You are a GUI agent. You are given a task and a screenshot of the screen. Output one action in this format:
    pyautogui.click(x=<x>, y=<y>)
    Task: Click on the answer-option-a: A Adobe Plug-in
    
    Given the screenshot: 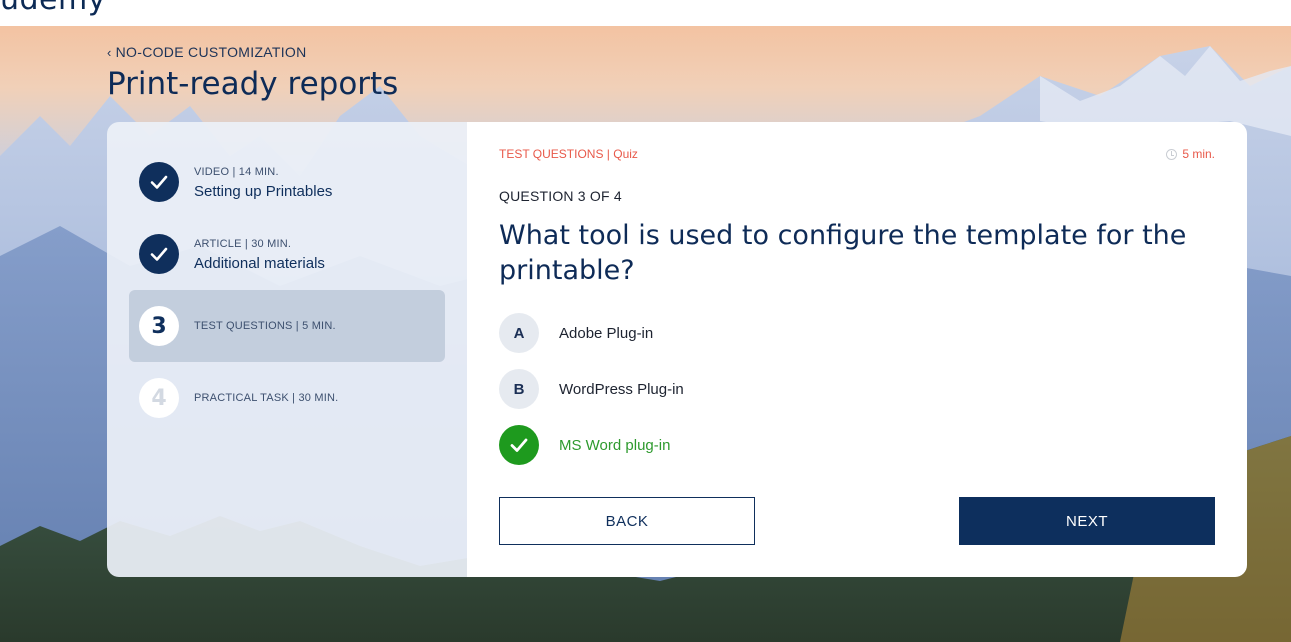 What is the action you would take?
    pyautogui.click(x=699, y=333)
    